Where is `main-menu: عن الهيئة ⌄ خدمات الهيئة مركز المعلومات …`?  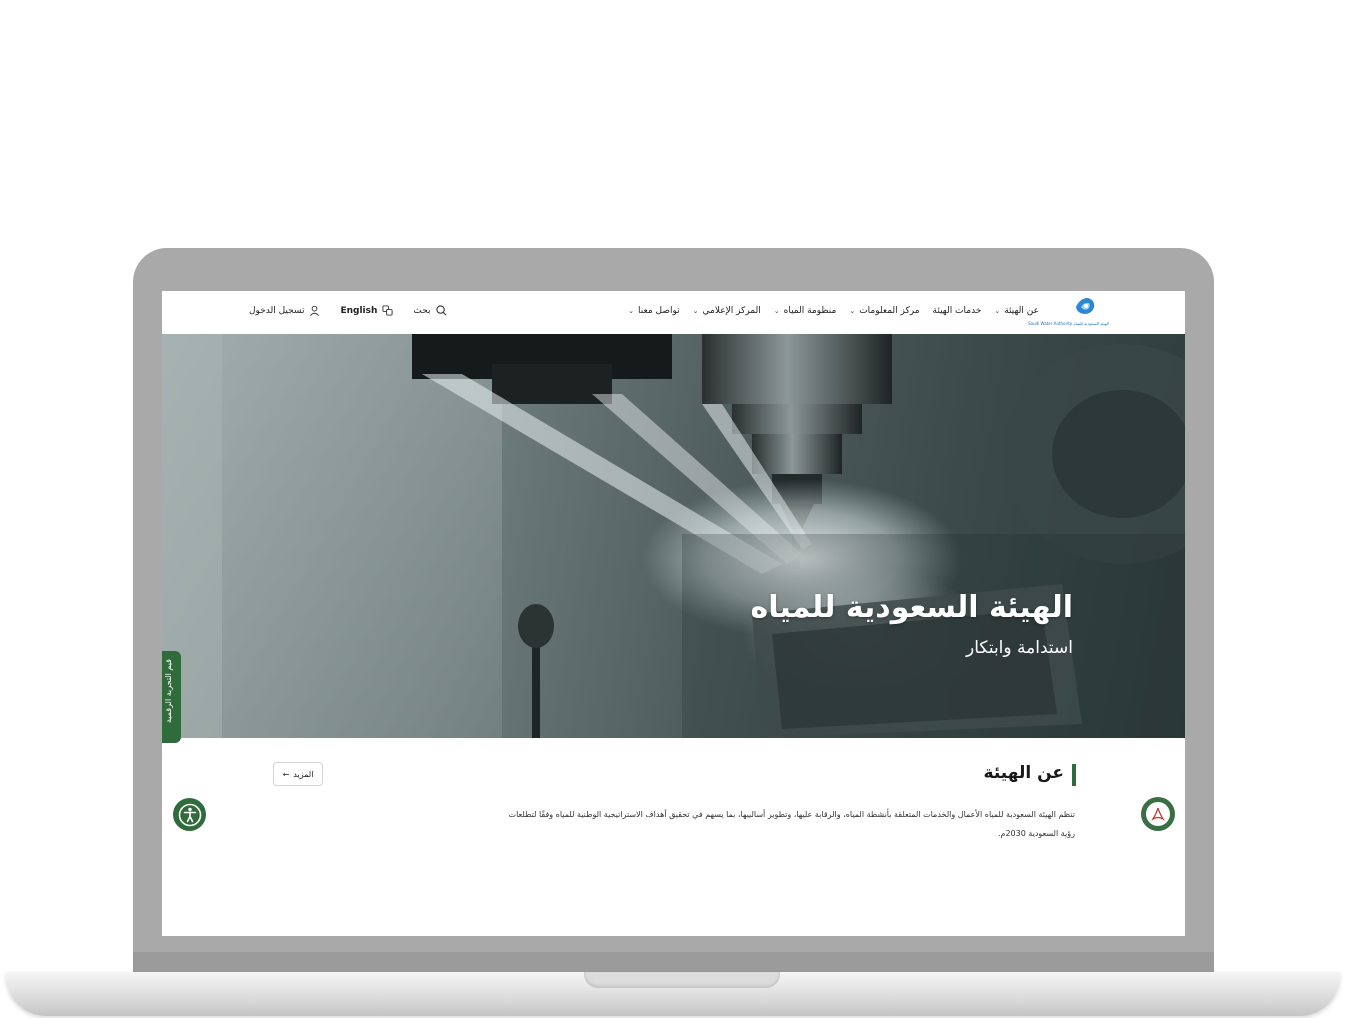
main-menu: عن الهيئة ⌄ خدمات الهيئة مركز المعلومات … is located at coordinates (833, 311).